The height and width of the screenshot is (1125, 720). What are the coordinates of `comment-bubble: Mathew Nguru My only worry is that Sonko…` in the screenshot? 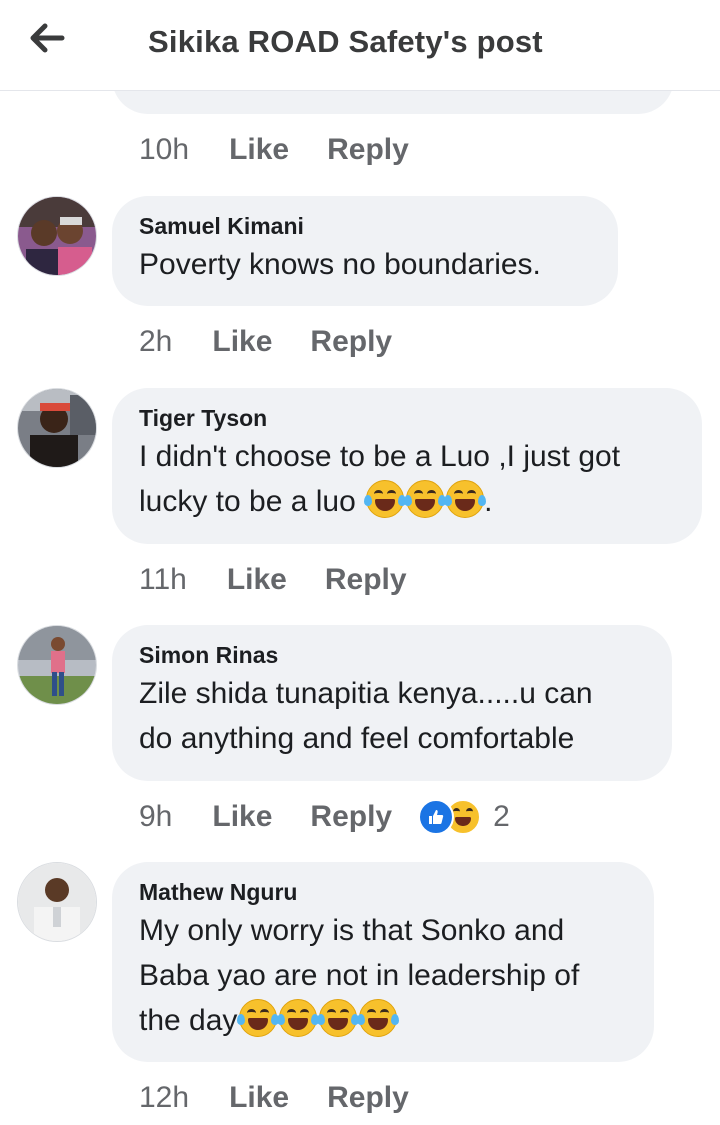 It's located at (383, 962).